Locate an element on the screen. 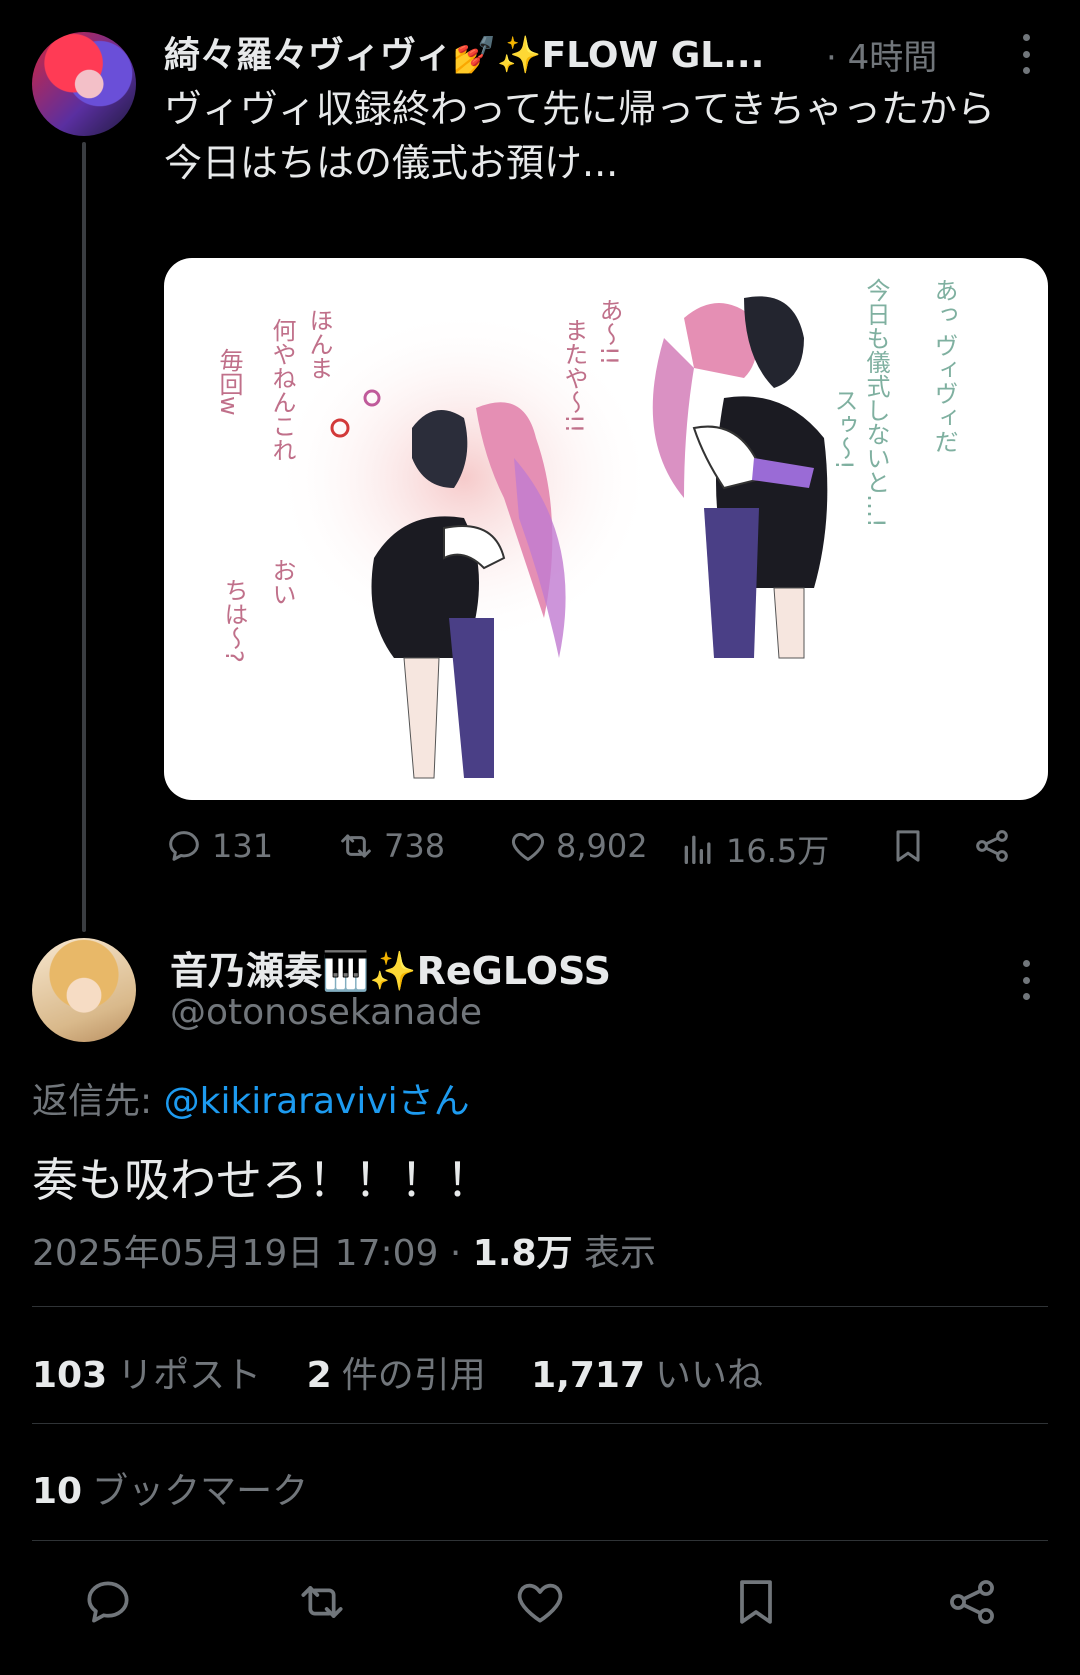 The image size is (1080, 1675). illustration-text: あ〜!! is located at coordinates (609, 331).